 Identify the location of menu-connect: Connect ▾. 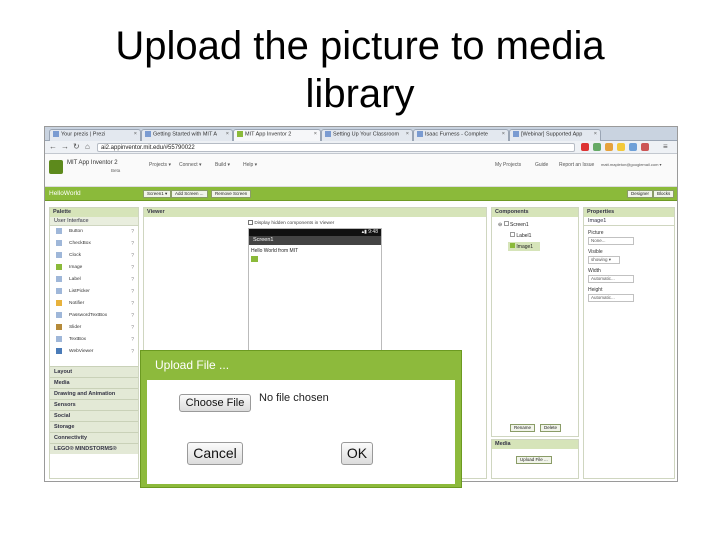
(190, 165).